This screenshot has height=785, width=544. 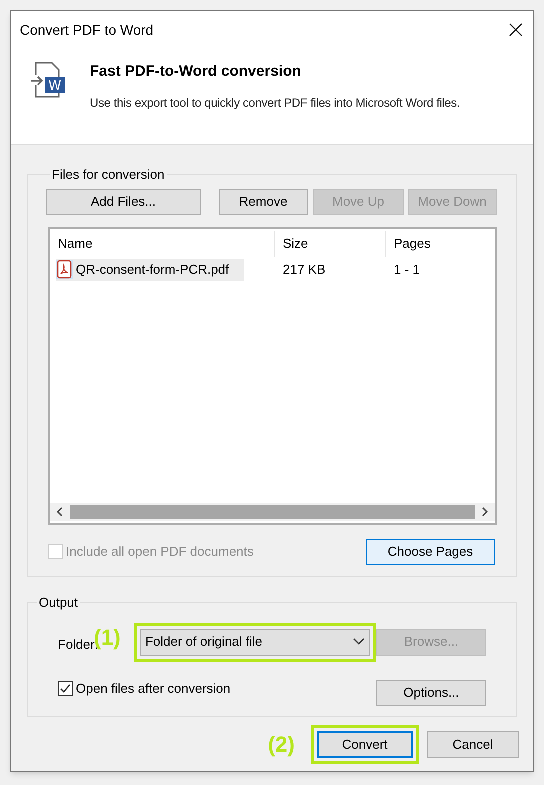 I want to click on pdf-file-icon, so click(x=64, y=269).